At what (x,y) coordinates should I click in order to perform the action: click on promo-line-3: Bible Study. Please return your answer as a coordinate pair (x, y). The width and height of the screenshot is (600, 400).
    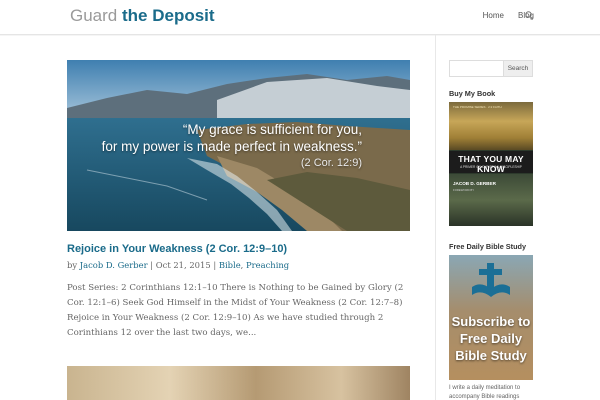
    Looking at the image, I should click on (491, 355).